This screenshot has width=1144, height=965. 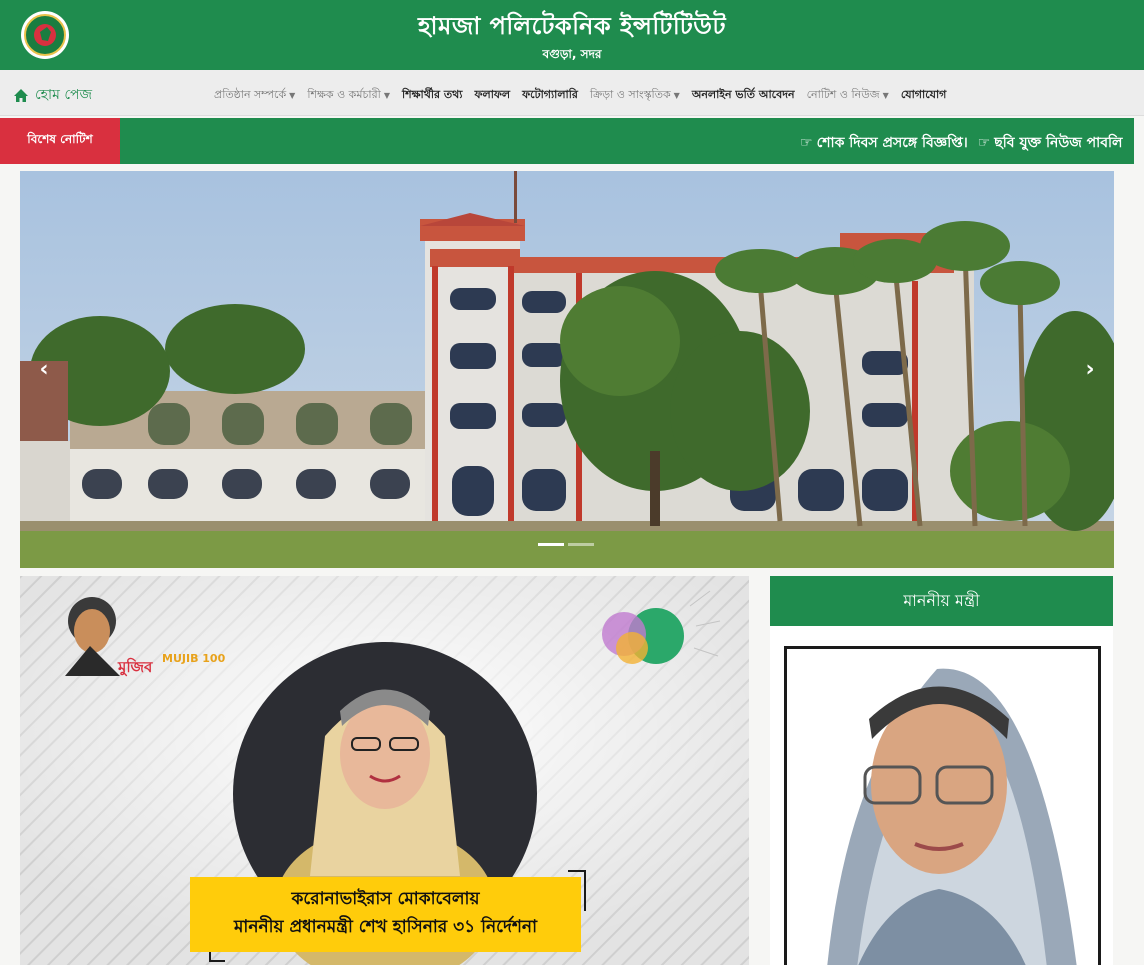 What do you see at coordinates (21, 95) in the screenshot?
I see `home-icon` at bounding box center [21, 95].